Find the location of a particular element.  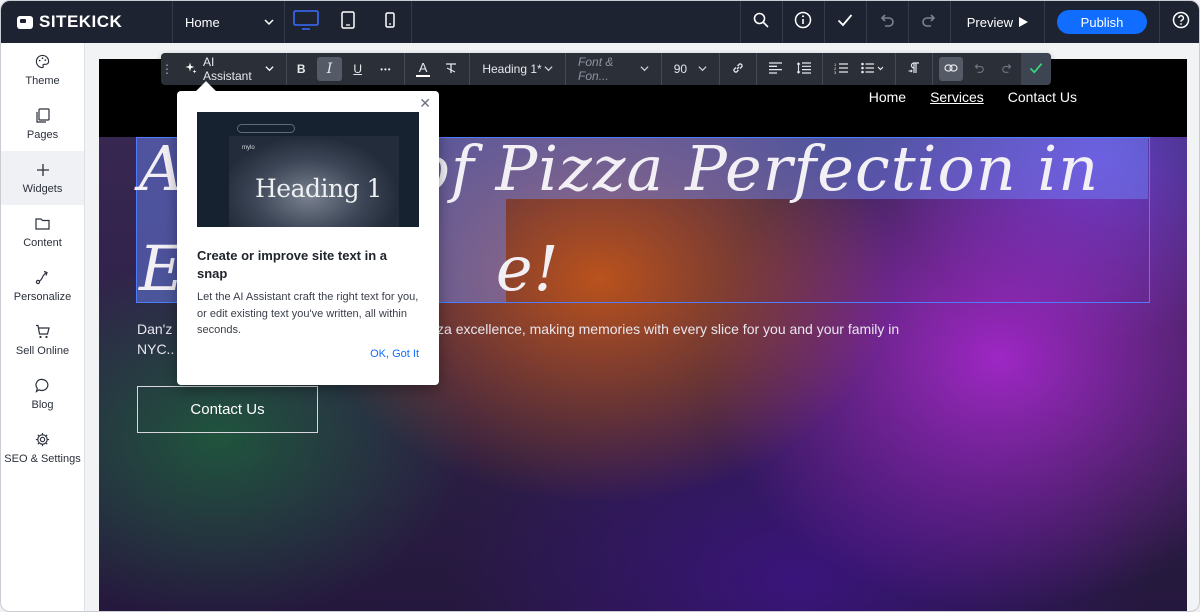

align-left-icon is located at coordinates (775, 69).